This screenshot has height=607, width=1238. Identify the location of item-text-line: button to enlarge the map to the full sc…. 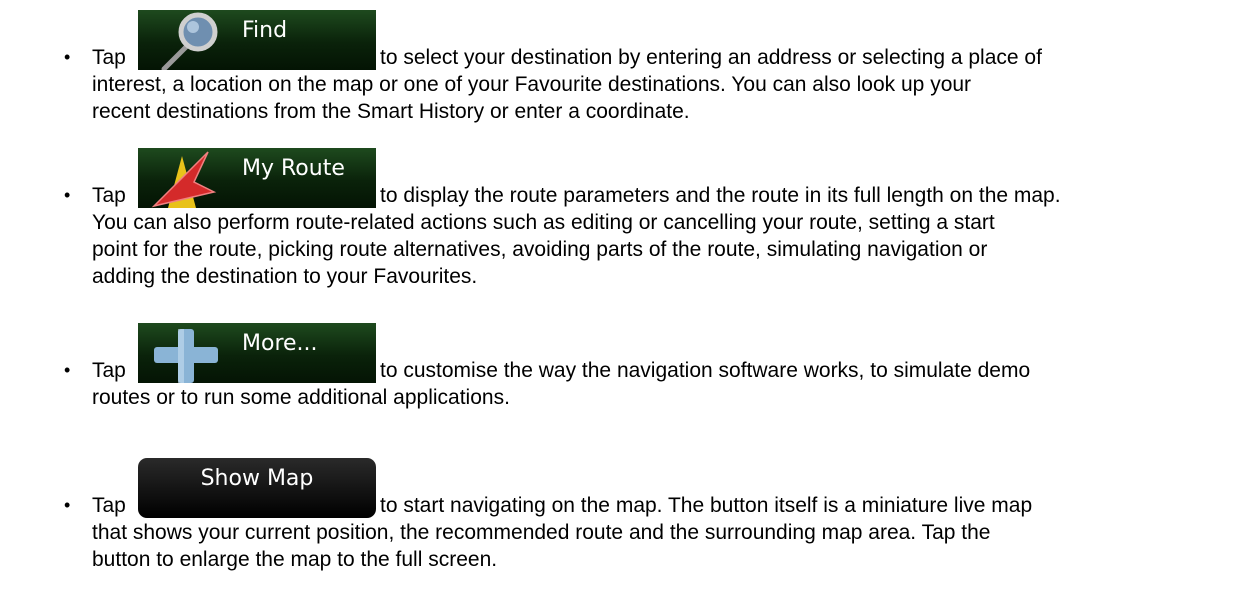
(295, 559).